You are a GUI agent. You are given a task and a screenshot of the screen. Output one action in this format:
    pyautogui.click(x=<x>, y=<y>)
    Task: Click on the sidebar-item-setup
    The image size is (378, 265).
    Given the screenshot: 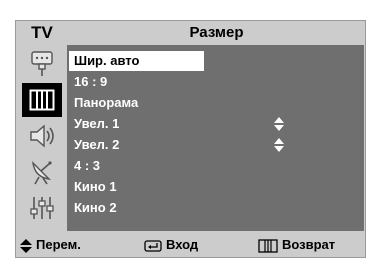 What is the action you would take?
    pyautogui.click(x=42, y=208)
    